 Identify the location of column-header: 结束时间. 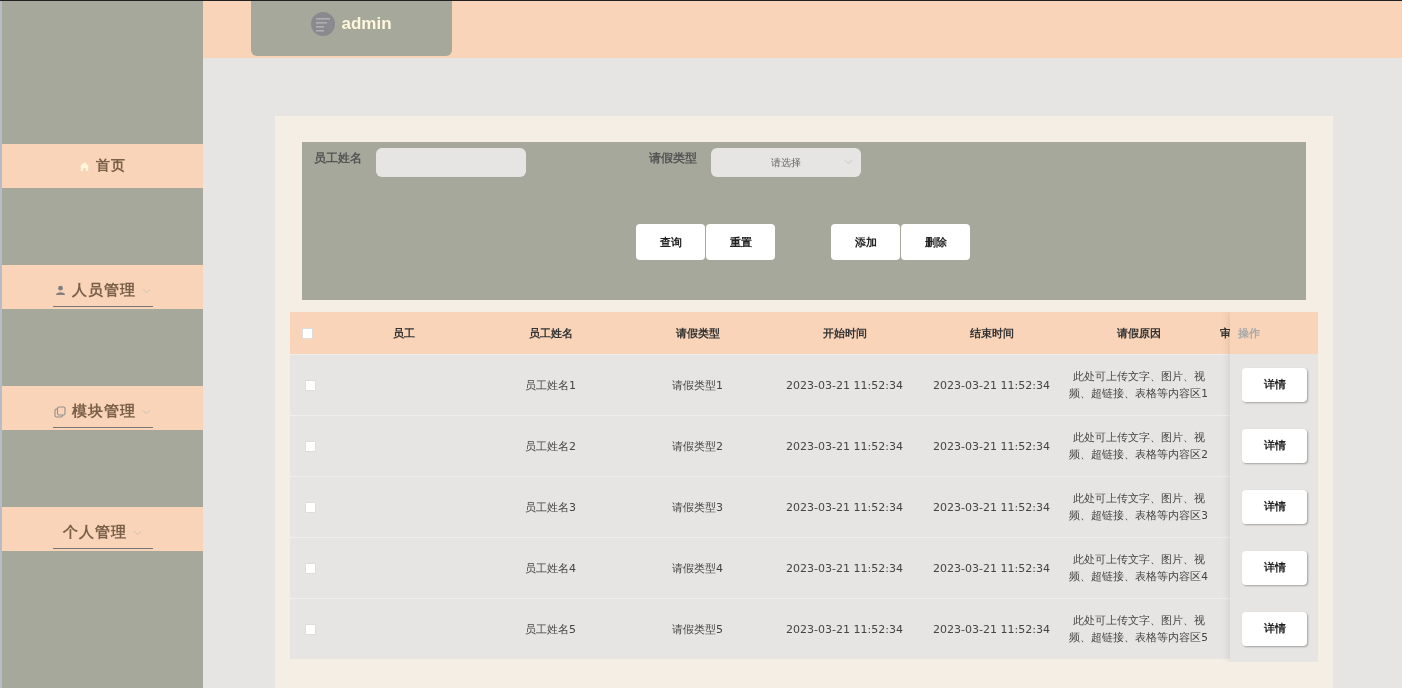
(991, 333).